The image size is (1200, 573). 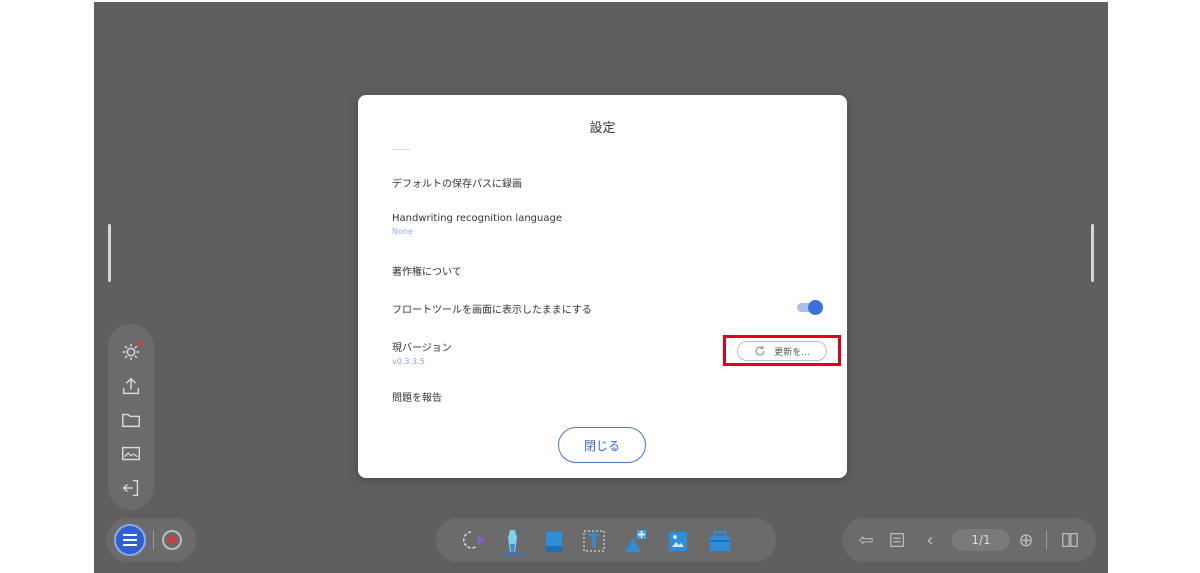 I want to click on page-toolbar: ⇦ ‹ 1/1 ⊕, so click(x=969, y=540).